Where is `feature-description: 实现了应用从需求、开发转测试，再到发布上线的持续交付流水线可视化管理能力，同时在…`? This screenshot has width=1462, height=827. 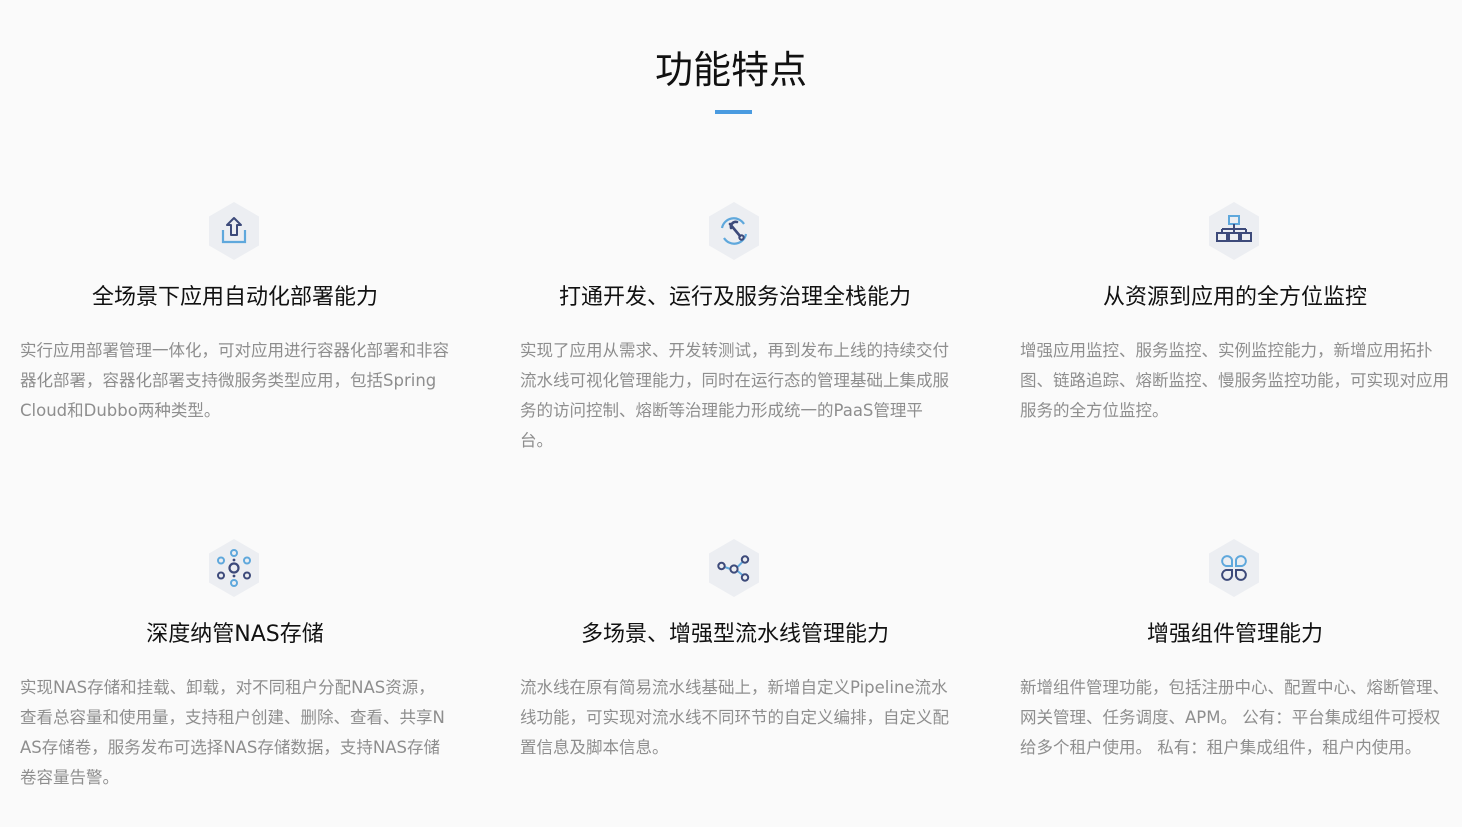 feature-description: 实现了应用从需求、开发转测试，再到发布上线的持续交付流水线可视化管理能力，同时在… is located at coordinates (734, 395).